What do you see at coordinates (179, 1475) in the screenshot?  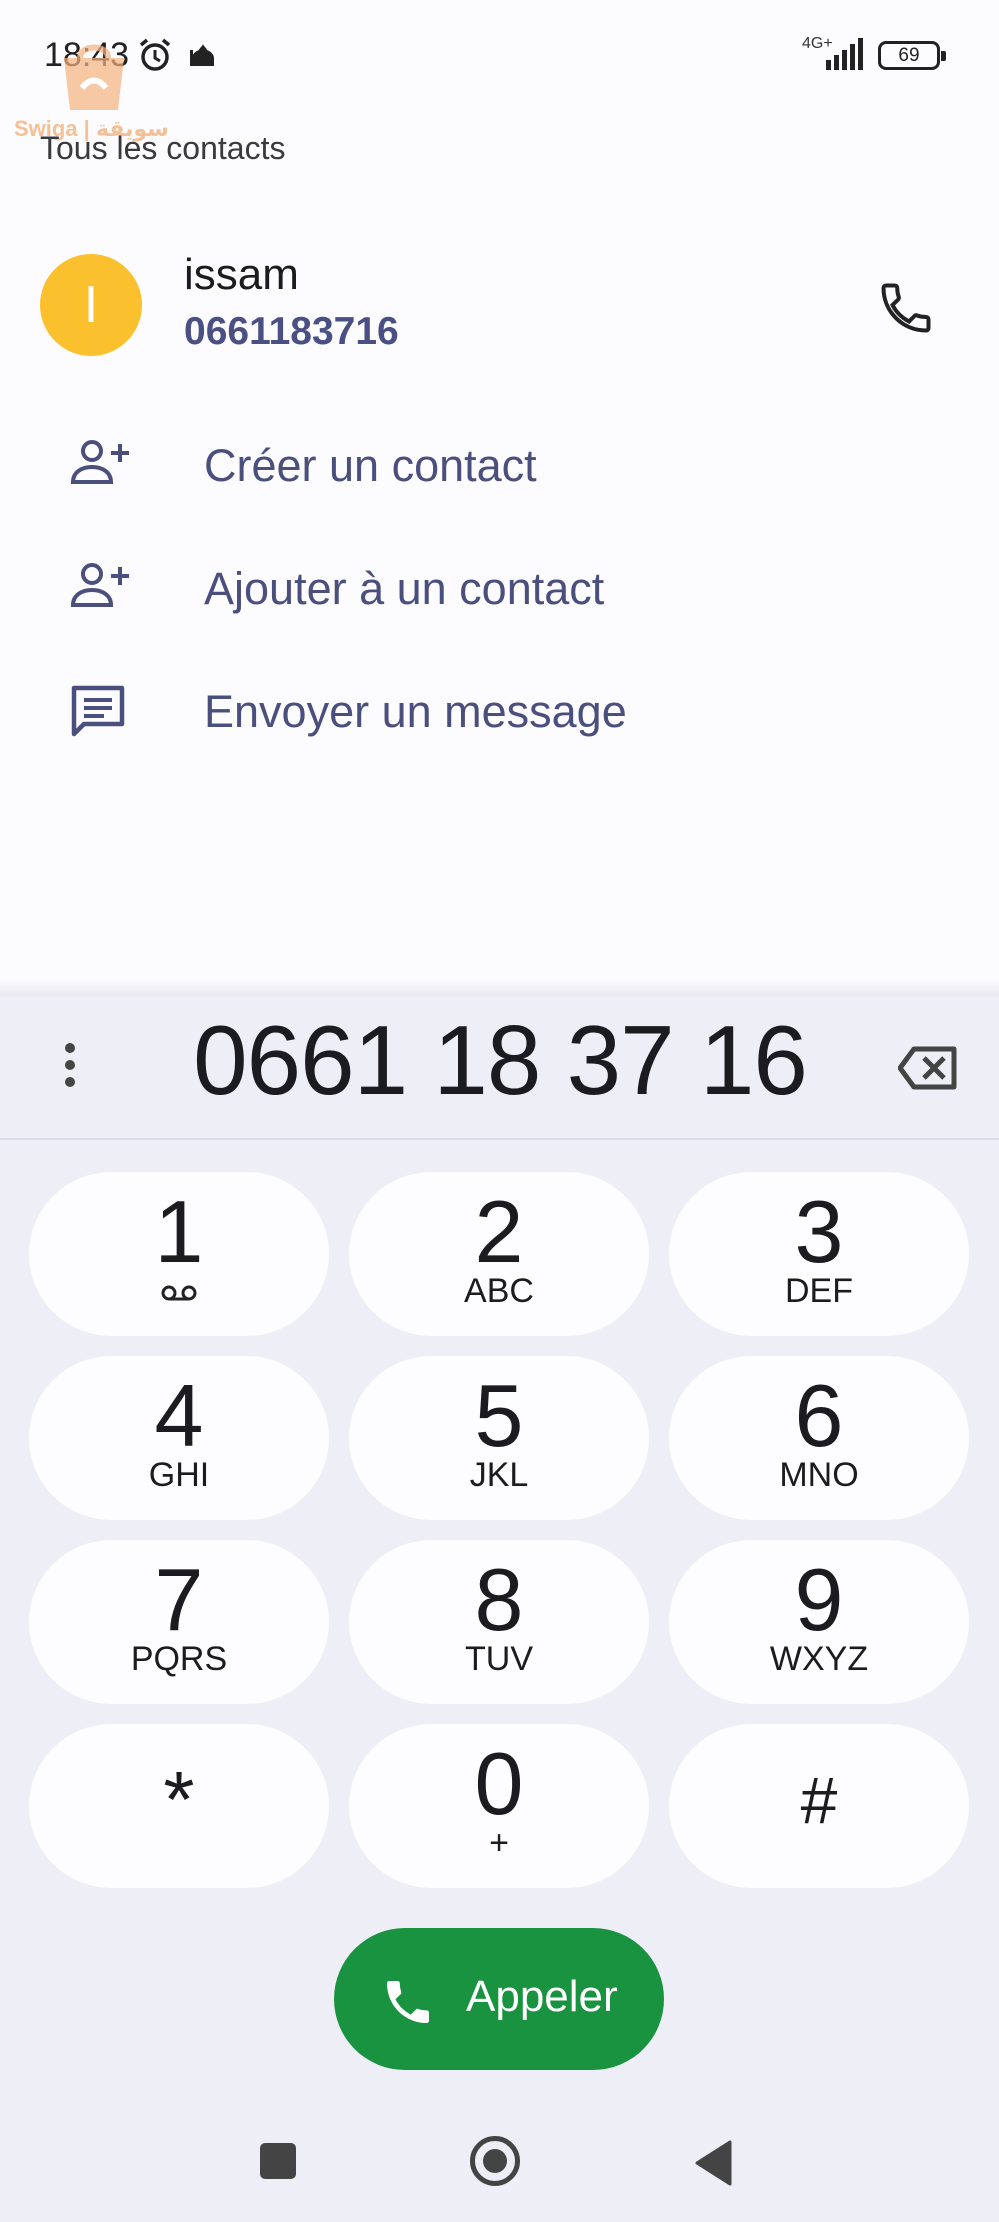 I see `key-letters: GHI` at bounding box center [179, 1475].